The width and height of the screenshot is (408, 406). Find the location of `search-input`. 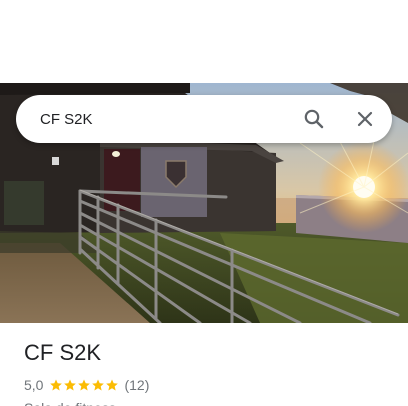

search-input is located at coordinates (165, 119).